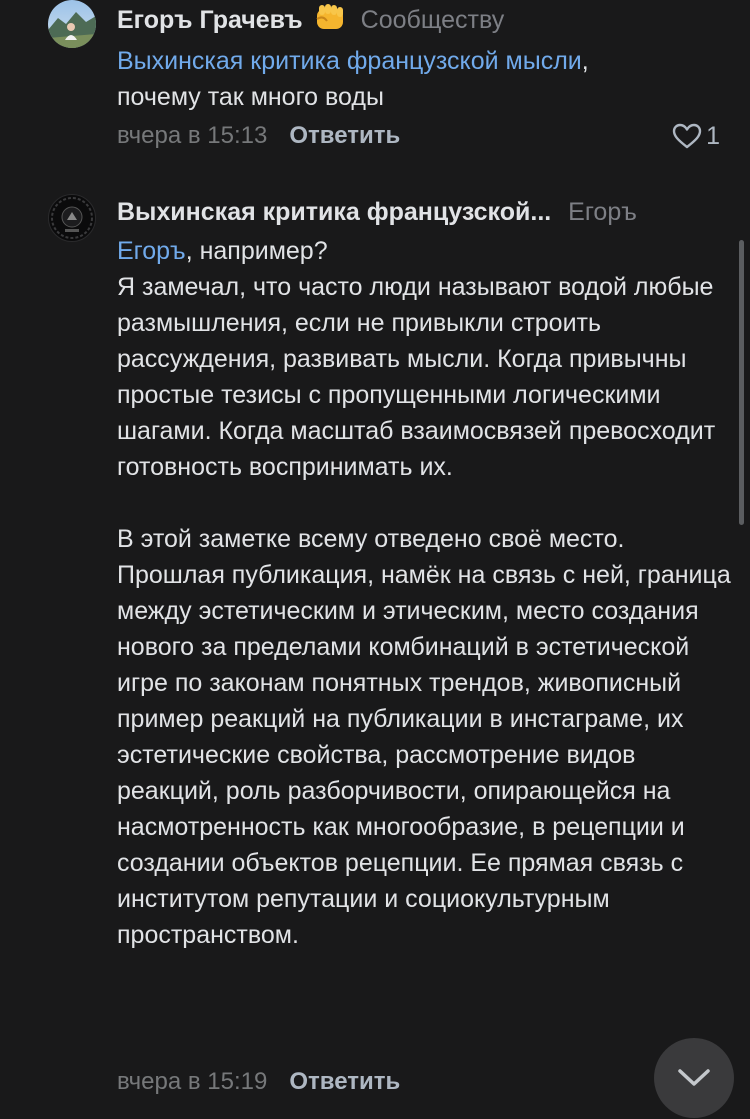 This screenshot has height=1119, width=750. I want to click on comment-footer: вчера в 15:19 Ответить, so click(258, 1082).